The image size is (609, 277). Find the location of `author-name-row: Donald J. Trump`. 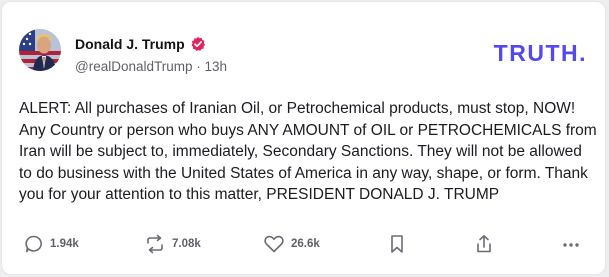

author-name-row: Donald J. Trump is located at coordinates (140, 44).